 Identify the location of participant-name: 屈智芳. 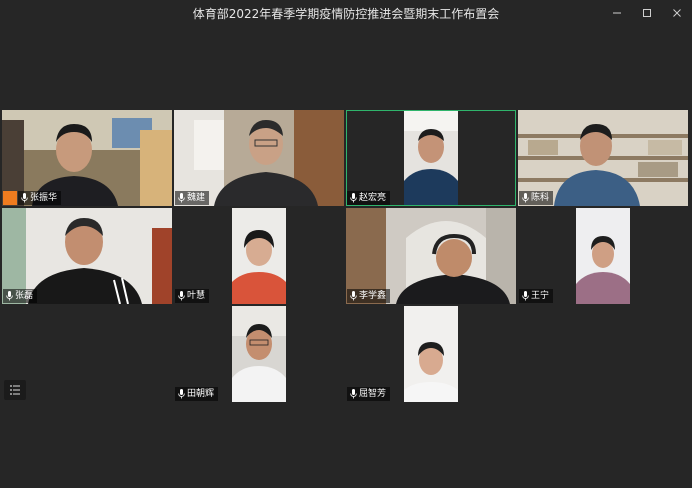
(373, 394).